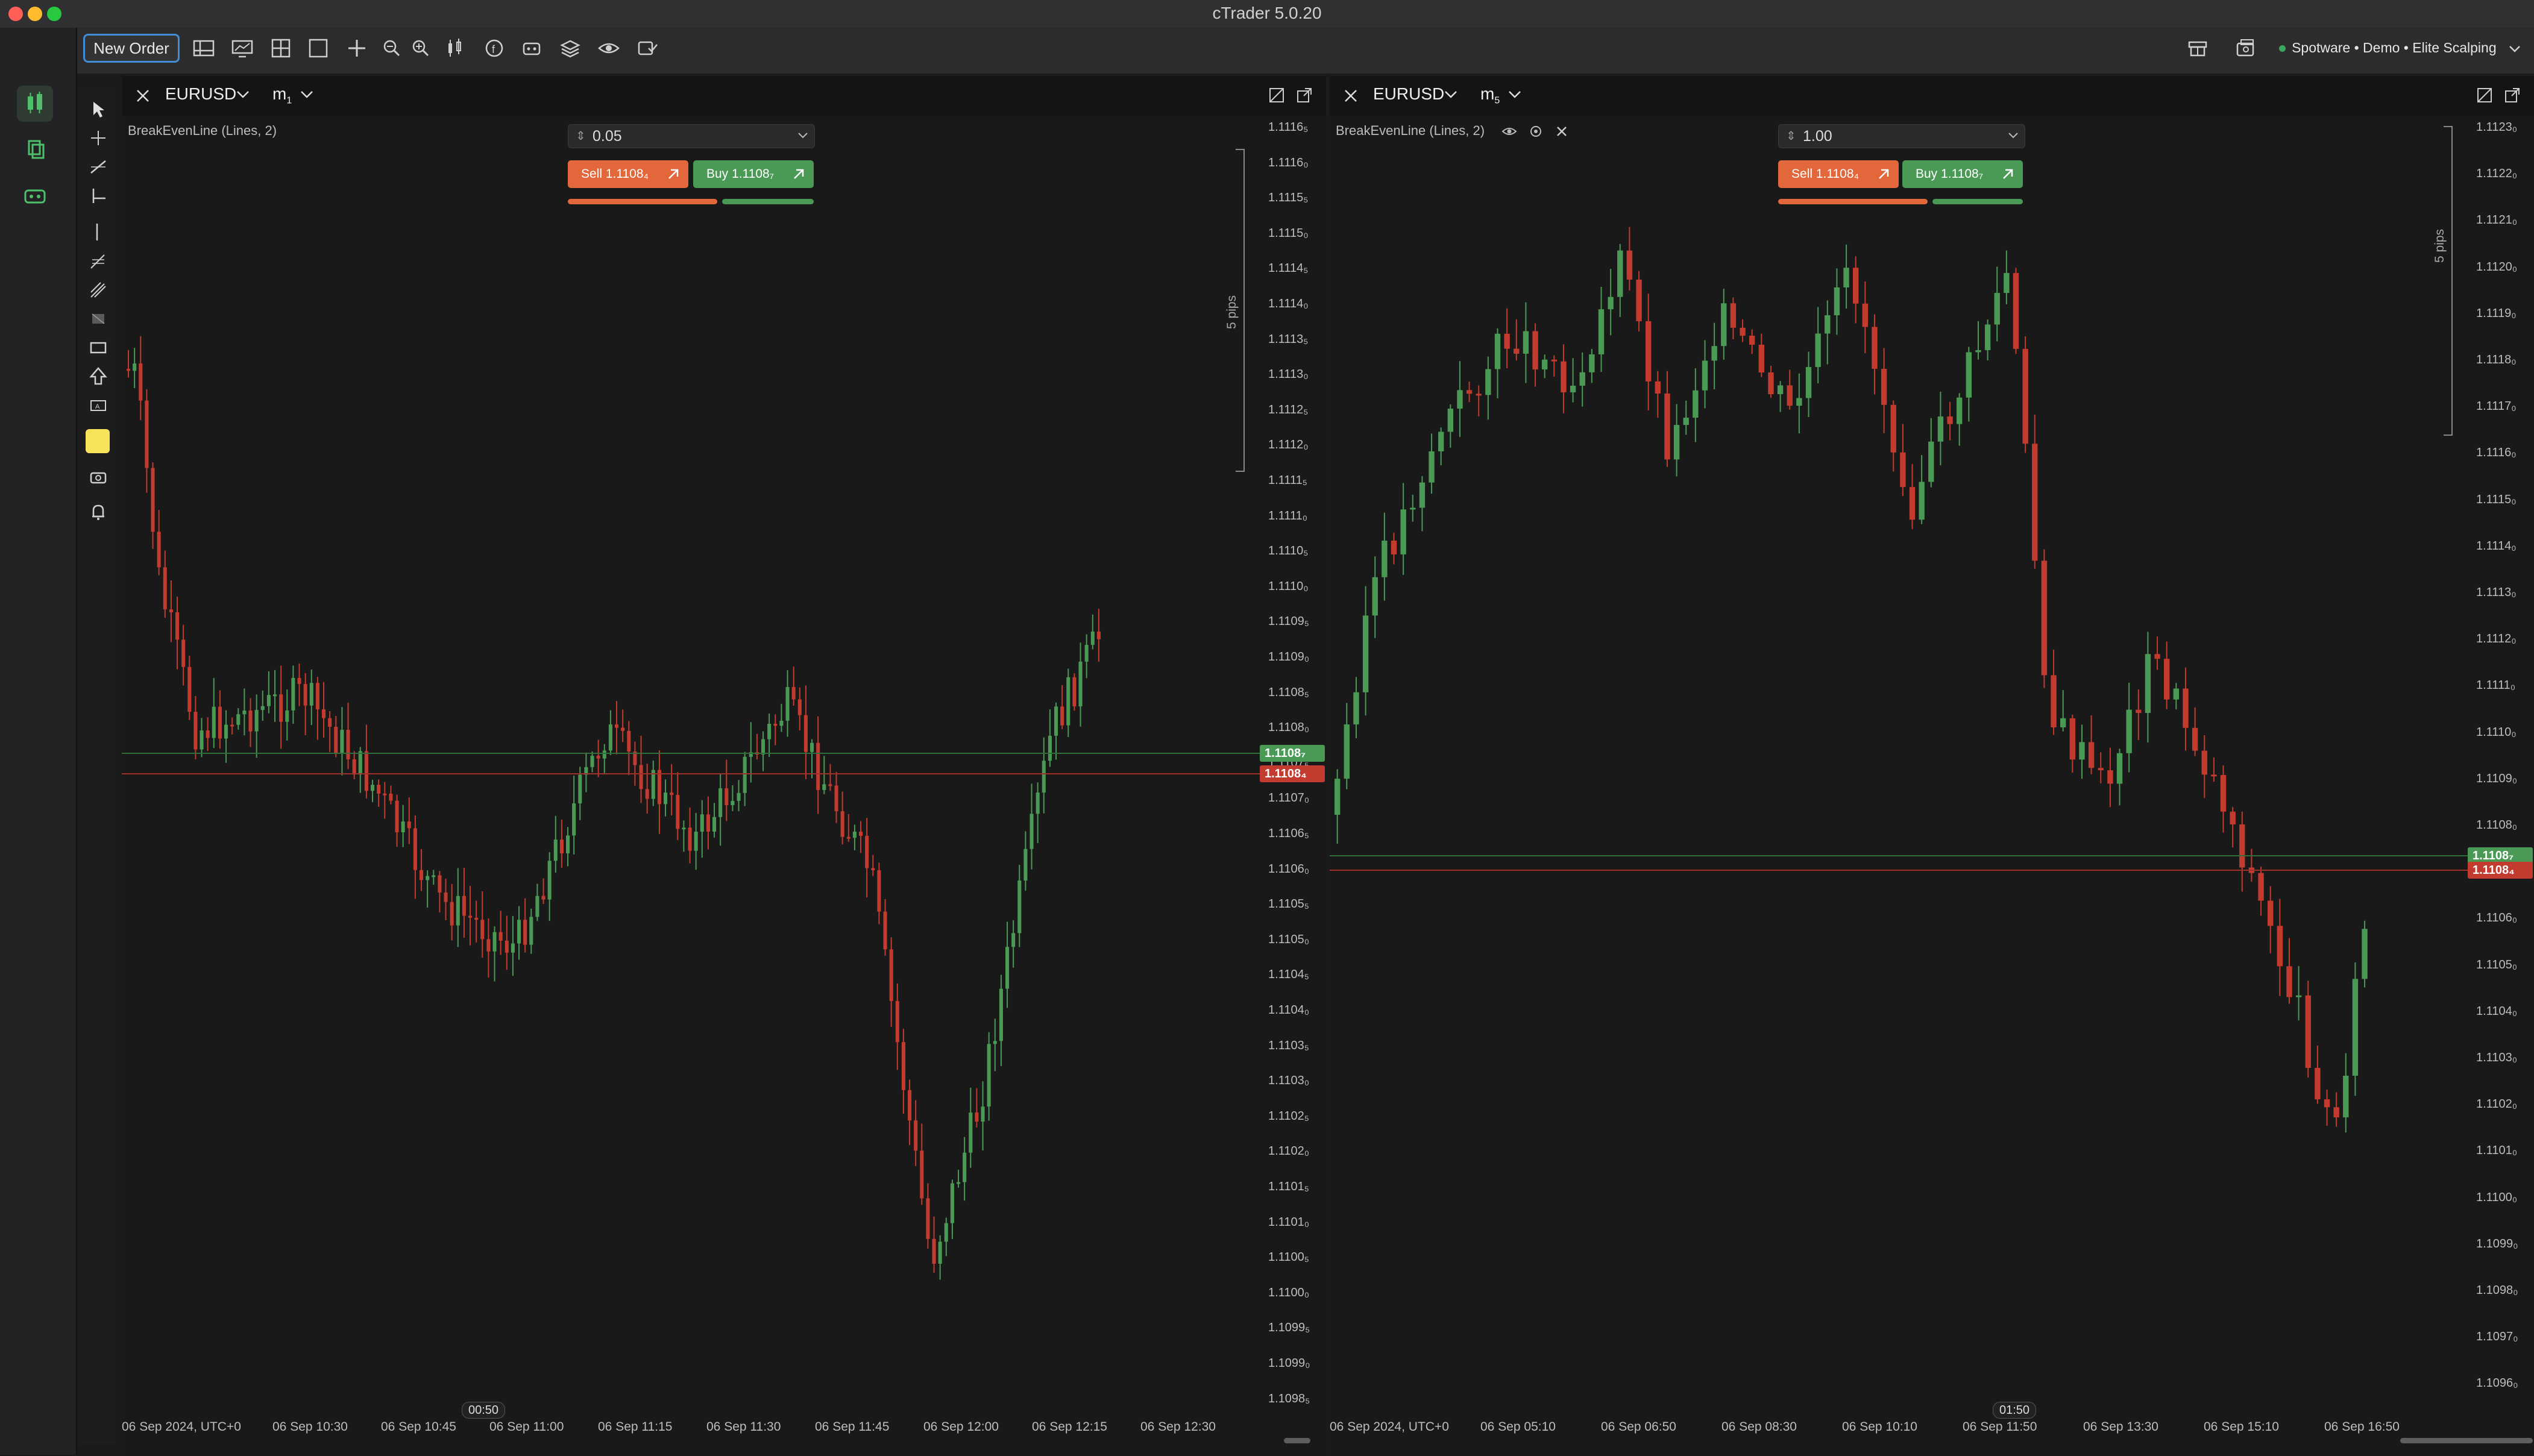  Describe the element at coordinates (2015, 1410) in the screenshot. I see `candle-countdown: 01:50` at that location.